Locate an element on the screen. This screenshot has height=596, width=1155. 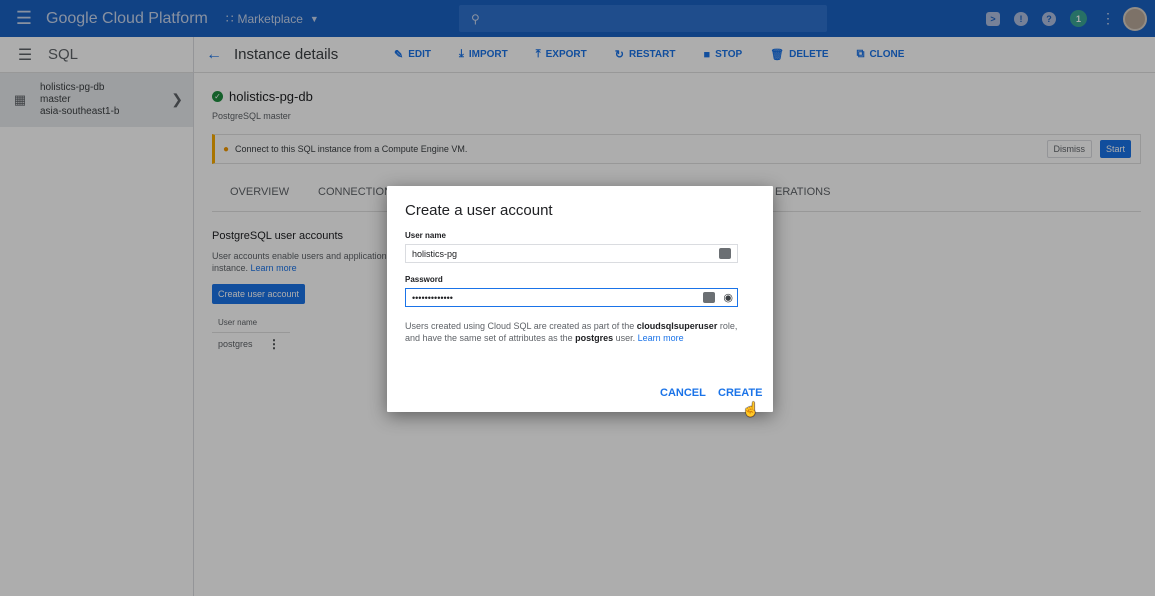
user-name: postgres is located at coordinates (594, 338).